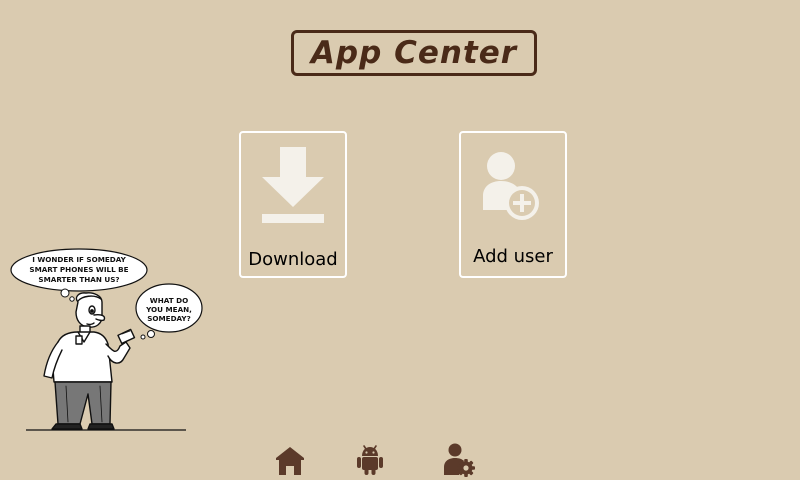 Image resolution: width=800 pixels, height=480 pixels. I want to click on android-icon, so click(370, 460).